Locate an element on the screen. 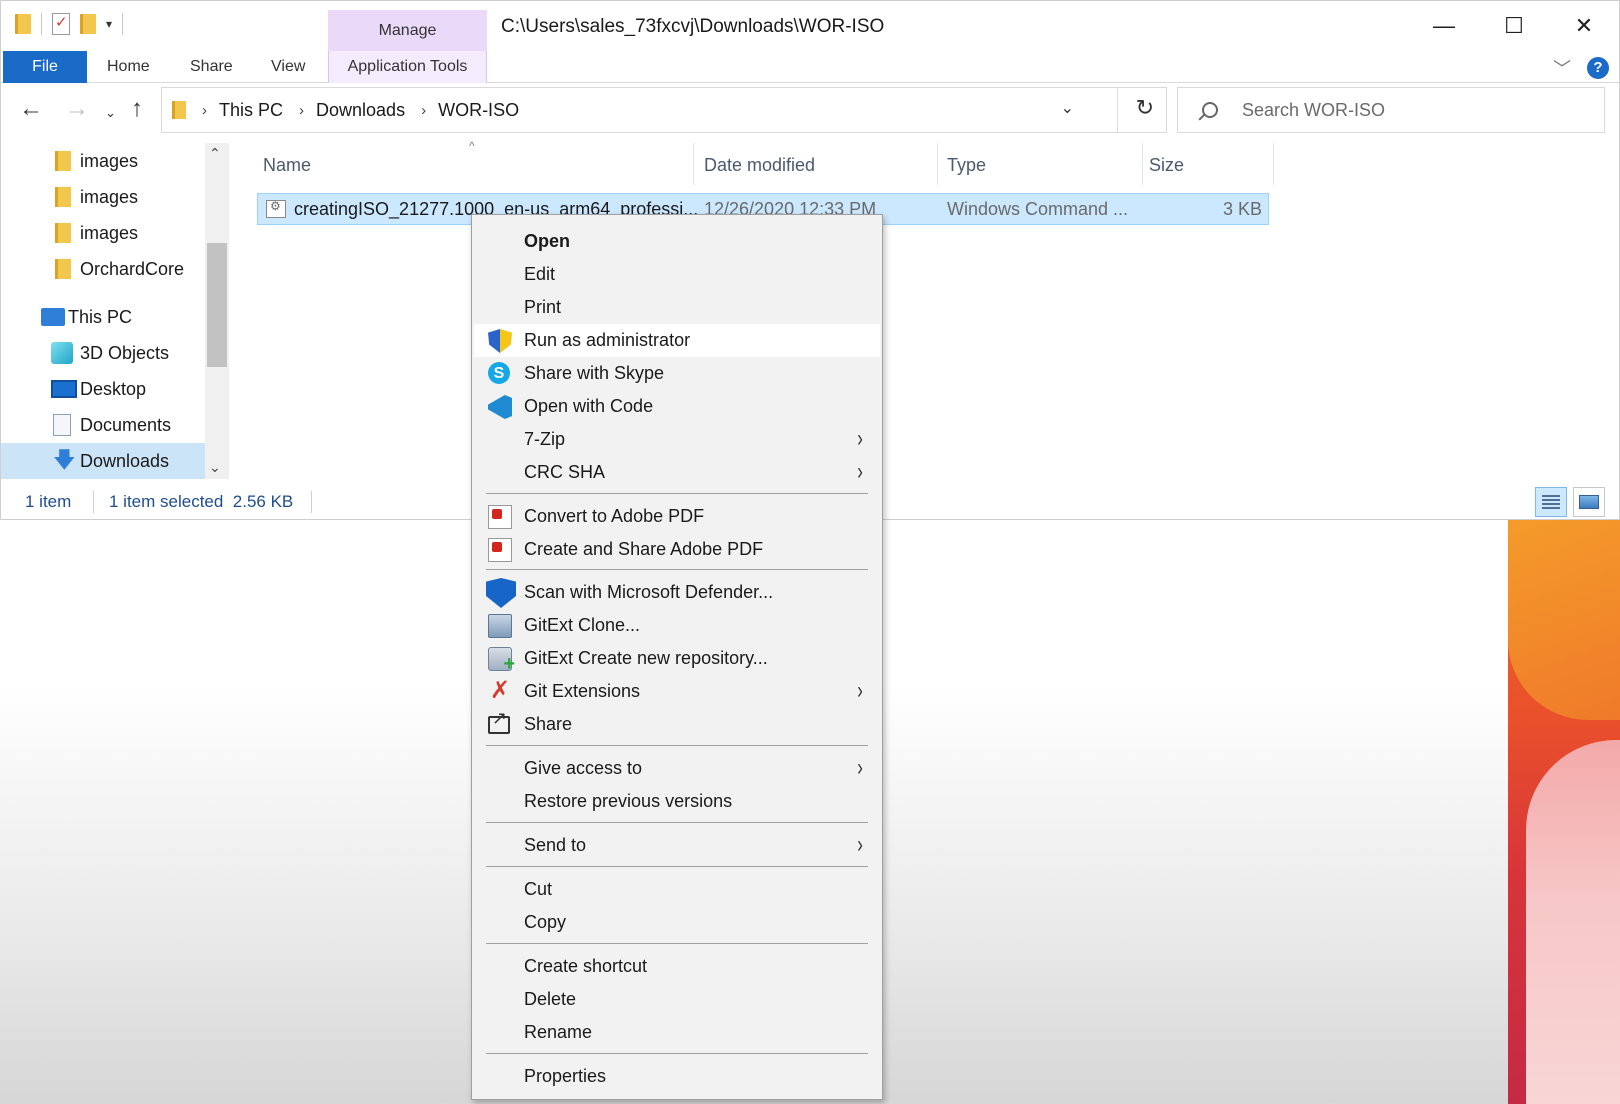 This screenshot has width=1620, height=1104. menu-item-label: Create shortcut is located at coordinates (586, 966).